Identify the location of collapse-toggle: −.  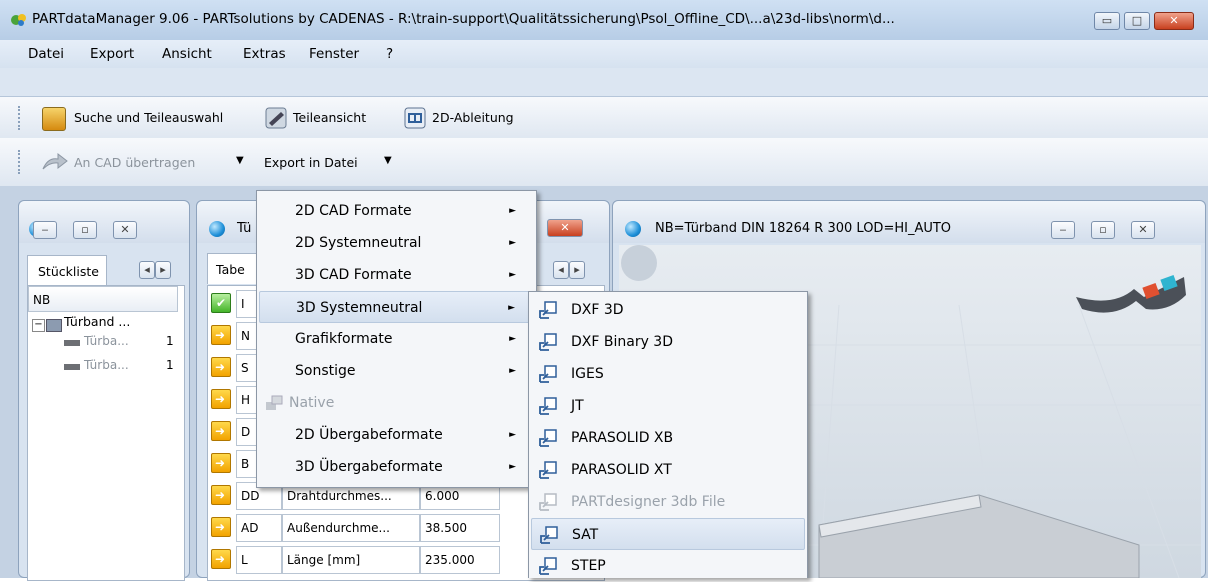
(38, 325).